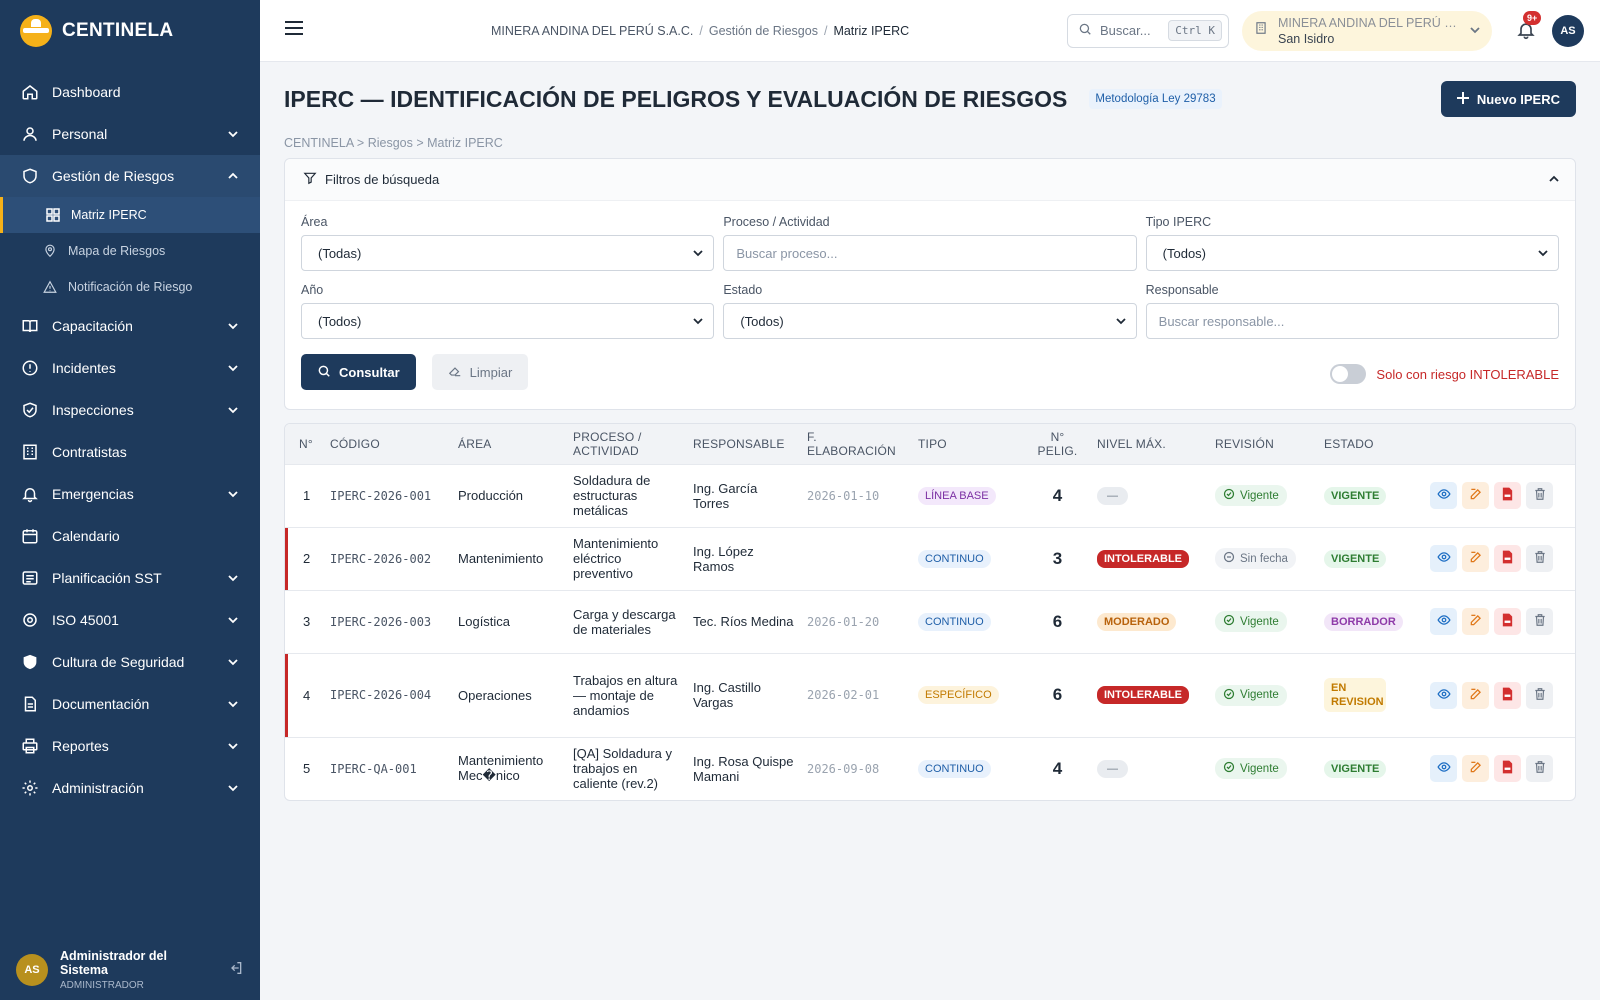 Image resolution: width=1600 pixels, height=1000 pixels. What do you see at coordinates (130, 368) in the screenshot?
I see `sidebar-item-incidentes: Incidentes` at bounding box center [130, 368].